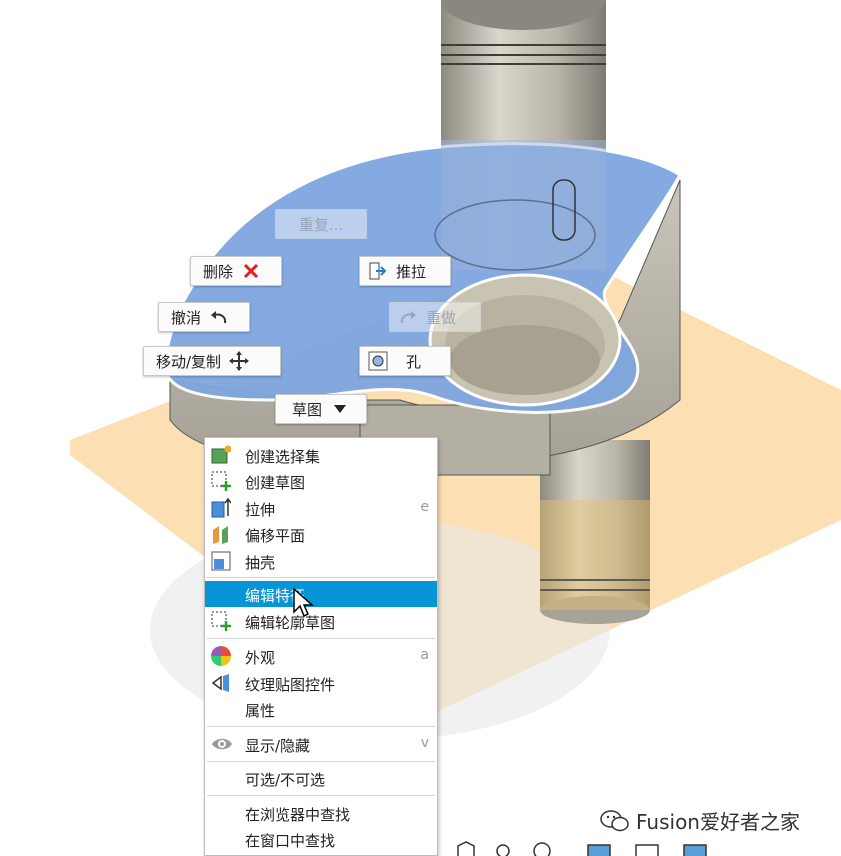 The width and height of the screenshot is (841, 856). I want to click on menu-item-label: 创建草图, so click(275, 483).